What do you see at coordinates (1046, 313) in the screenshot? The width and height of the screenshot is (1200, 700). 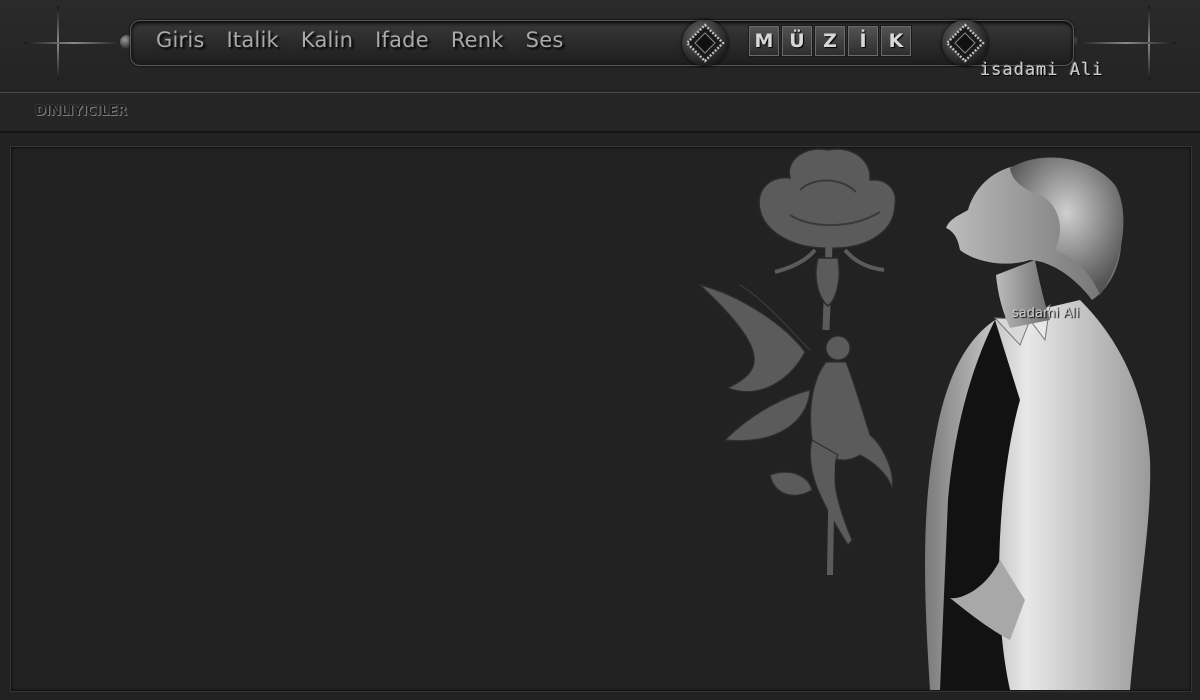 I see `photo-signature: sadami Ali` at bounding box center [1046, 313].